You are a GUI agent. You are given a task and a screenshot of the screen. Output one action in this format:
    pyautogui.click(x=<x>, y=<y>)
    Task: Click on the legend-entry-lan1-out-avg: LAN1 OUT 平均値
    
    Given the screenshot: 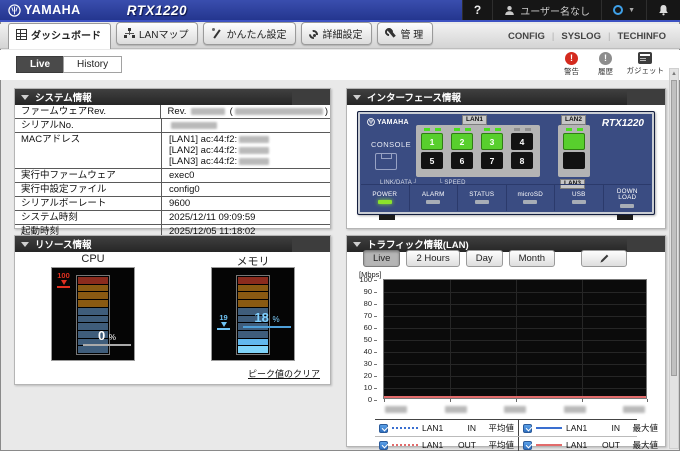 What is the action you would take?
    pyautogui.click(x=446, y=444)
    